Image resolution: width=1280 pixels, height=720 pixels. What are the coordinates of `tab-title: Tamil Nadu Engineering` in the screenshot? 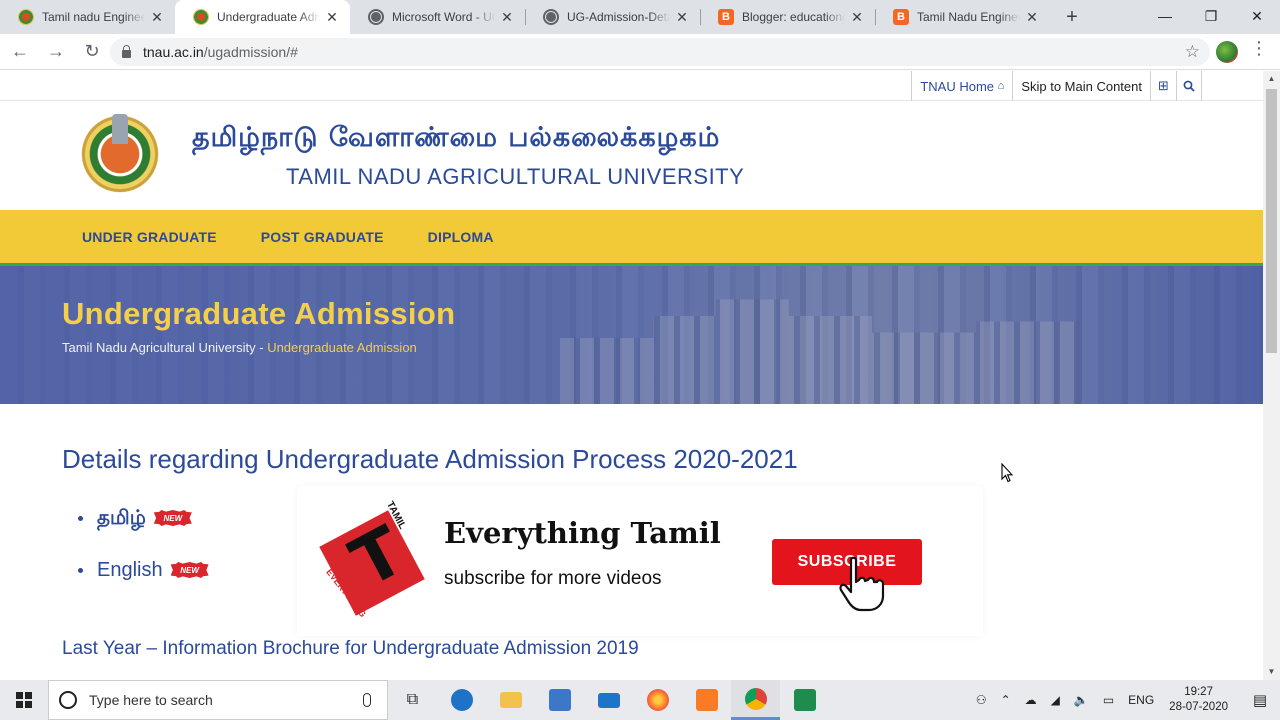 It's located at (968, 17).